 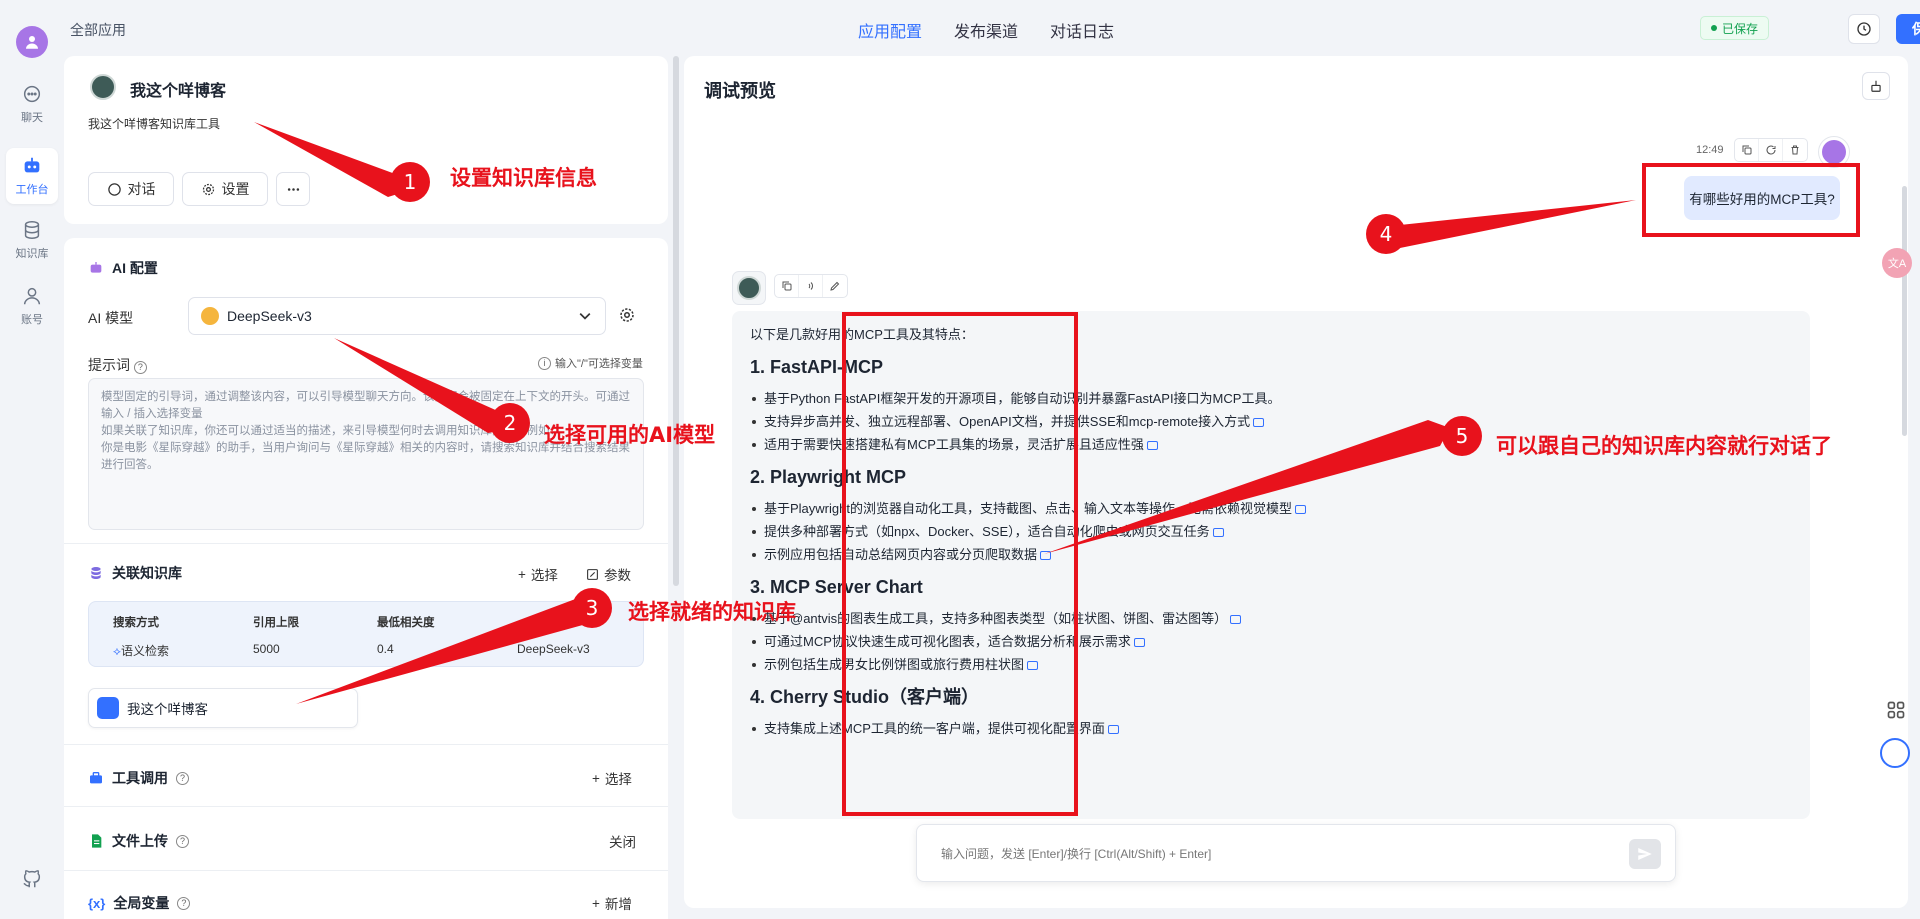 What do you see at coordinates (366, 806) in the screenshot?
I see `divider` at bounding box center [366, 806].